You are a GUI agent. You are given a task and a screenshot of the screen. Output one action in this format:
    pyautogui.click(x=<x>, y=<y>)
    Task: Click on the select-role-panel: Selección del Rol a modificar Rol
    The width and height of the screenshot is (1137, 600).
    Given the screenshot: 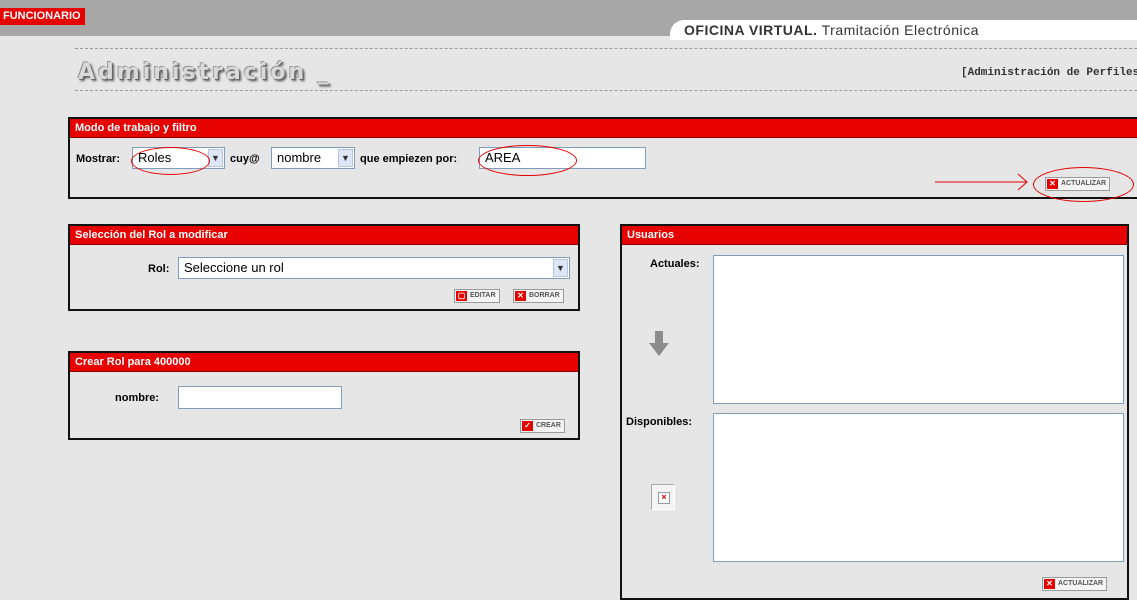 What is the action you would take?
    pyautogui.click(x=324, y=267)
    